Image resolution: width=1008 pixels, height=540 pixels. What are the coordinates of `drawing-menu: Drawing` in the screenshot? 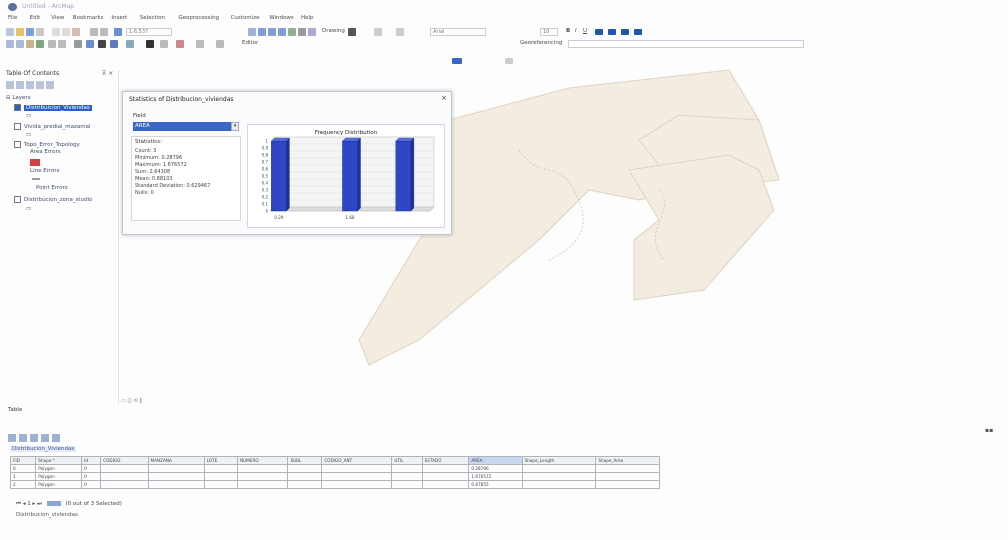 It's located at (333, 31).